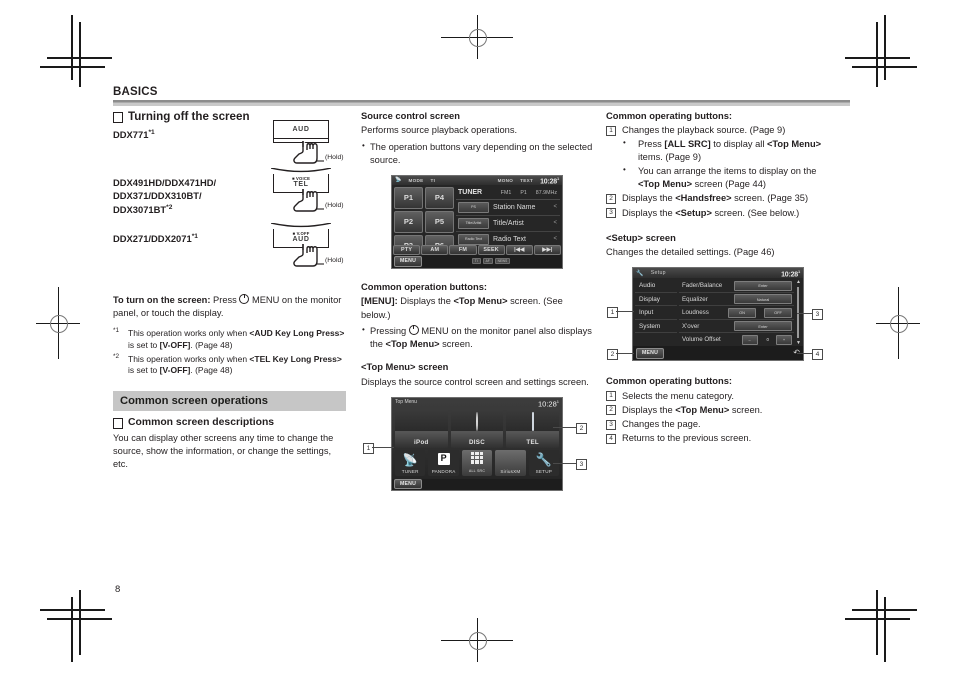 This screenshot has height=676, width=954. Describe the element at coordinates (307, 189) in the screenshot. I see `button-illustration-tel: ■ VOICE TEL (Hold)` at that location.